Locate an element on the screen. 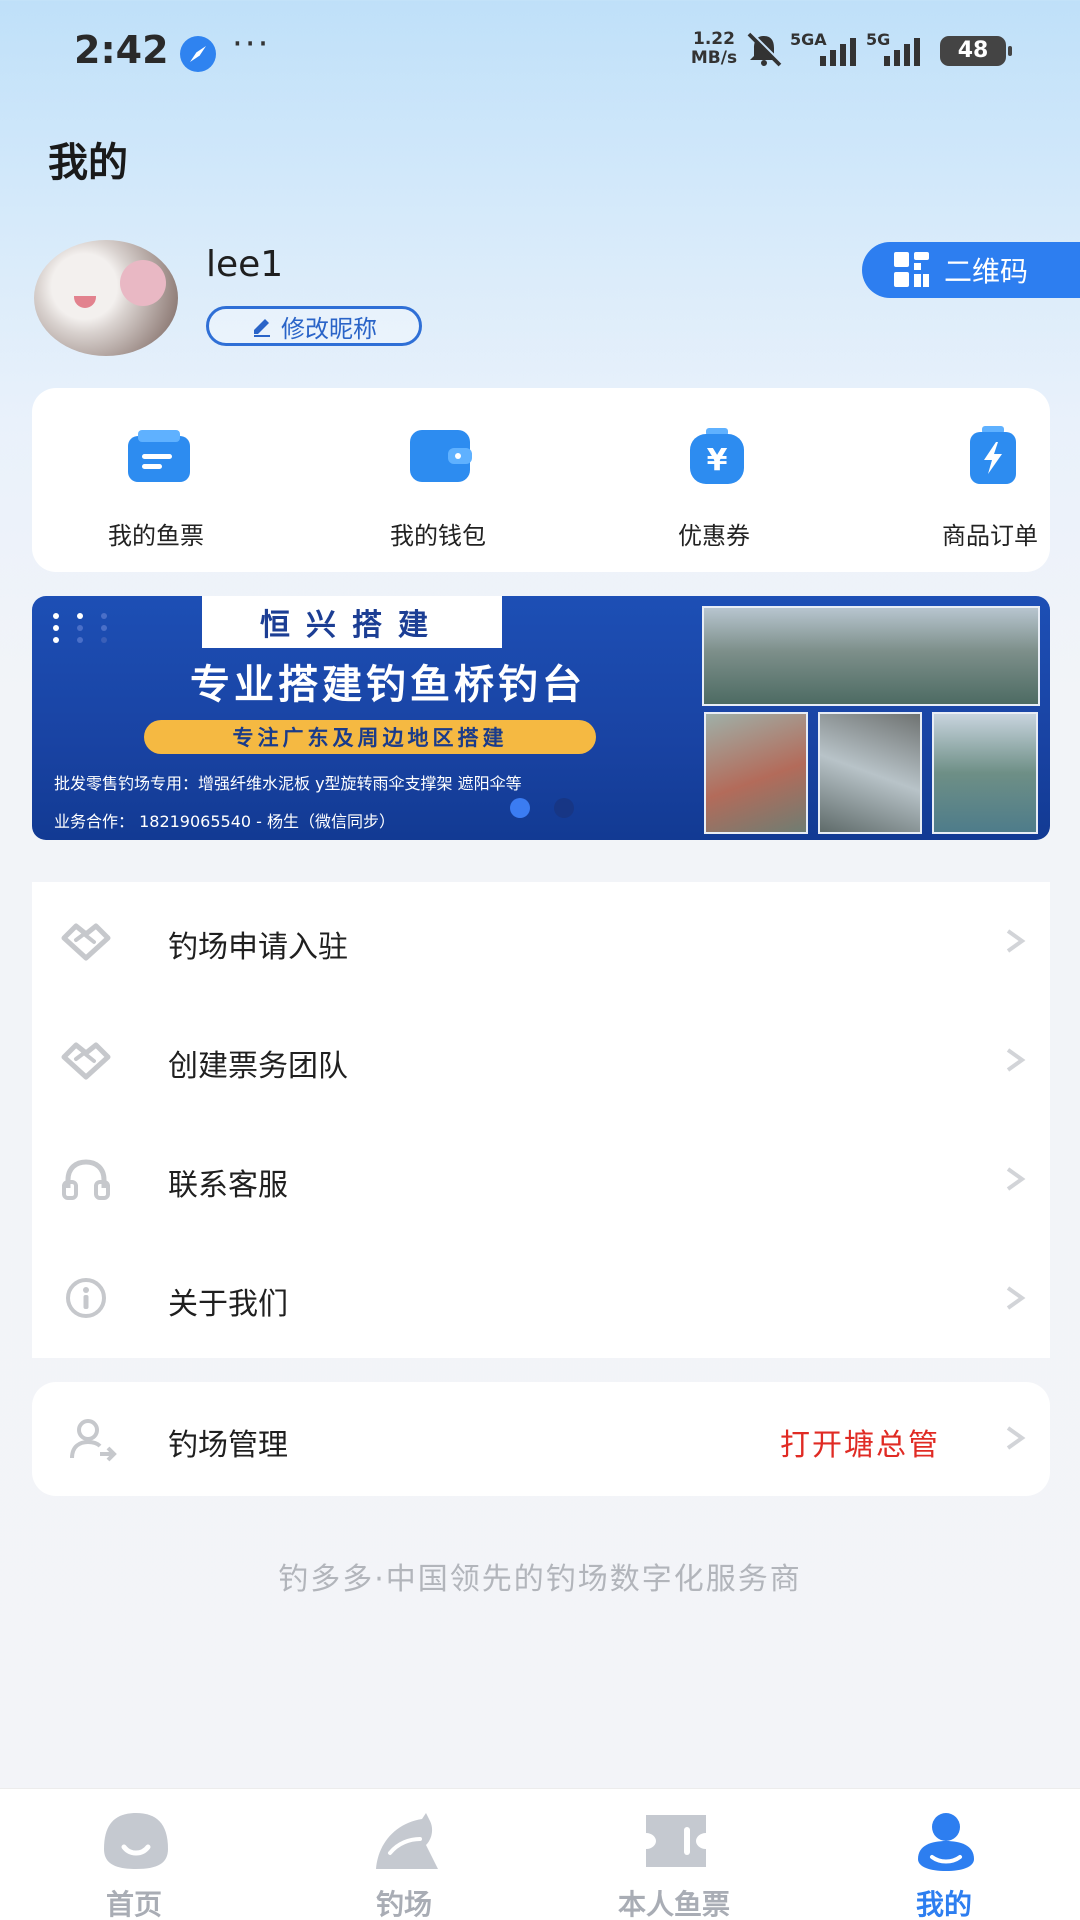 Image resolution: width=1080 pixels, height=1920 pixels. info-icon is located at coordinates (86, 1298).